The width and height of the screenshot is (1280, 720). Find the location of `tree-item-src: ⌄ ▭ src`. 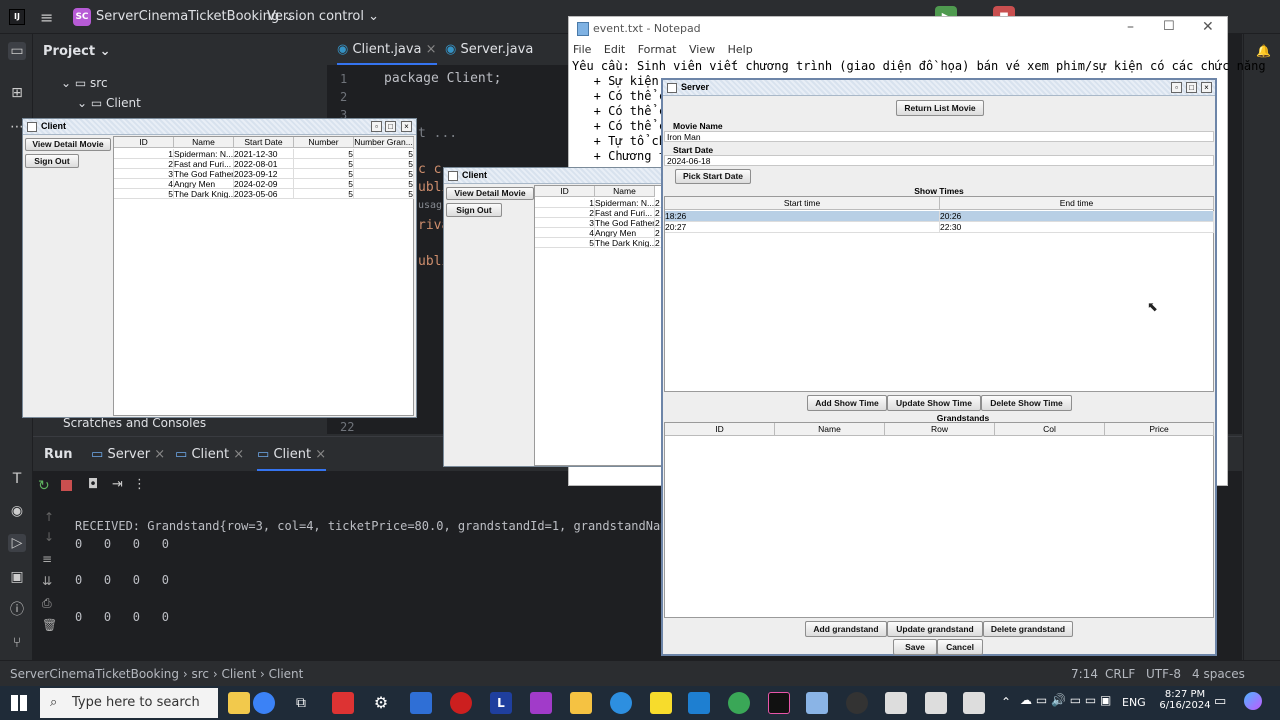

tree-item-src: ⌄ ▭ src is located at coordinates (84, 83).